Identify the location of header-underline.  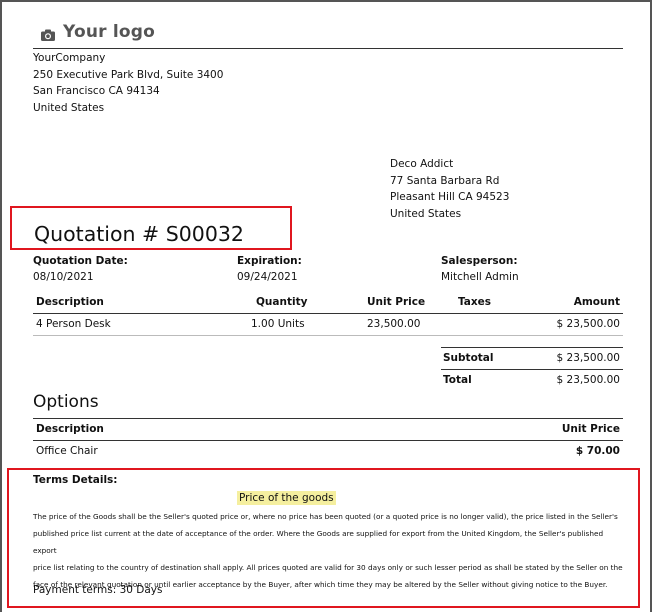
(328, 313).